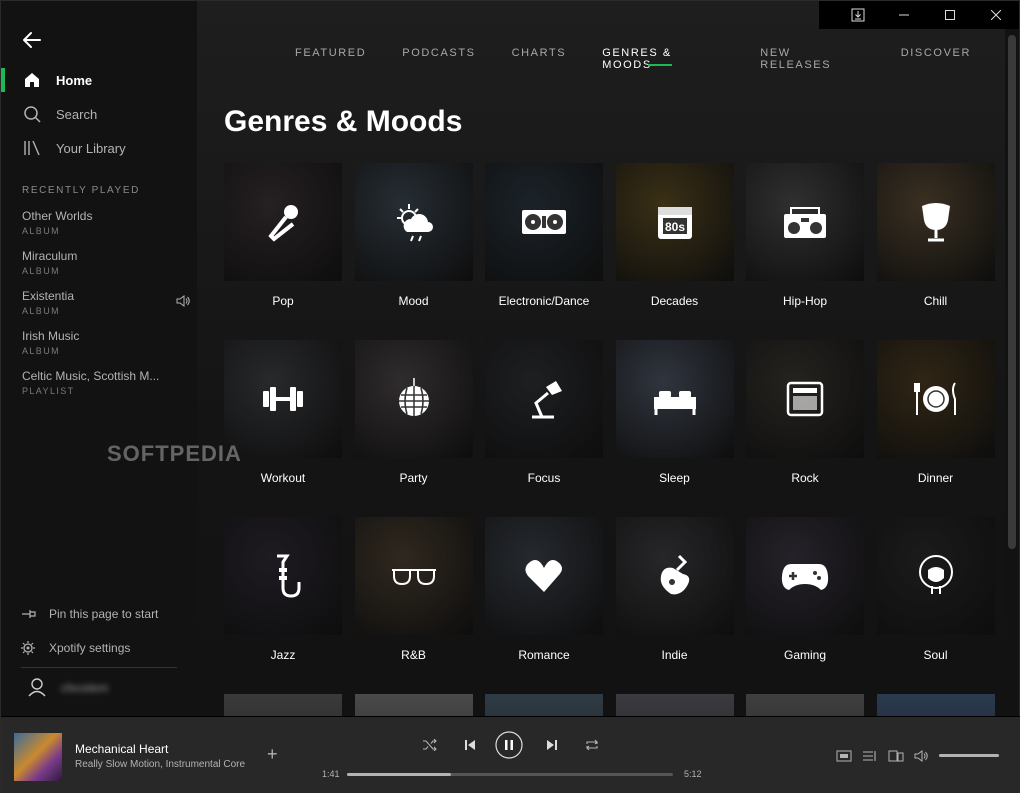  I want to click on playback-controls, so click(514, 745).